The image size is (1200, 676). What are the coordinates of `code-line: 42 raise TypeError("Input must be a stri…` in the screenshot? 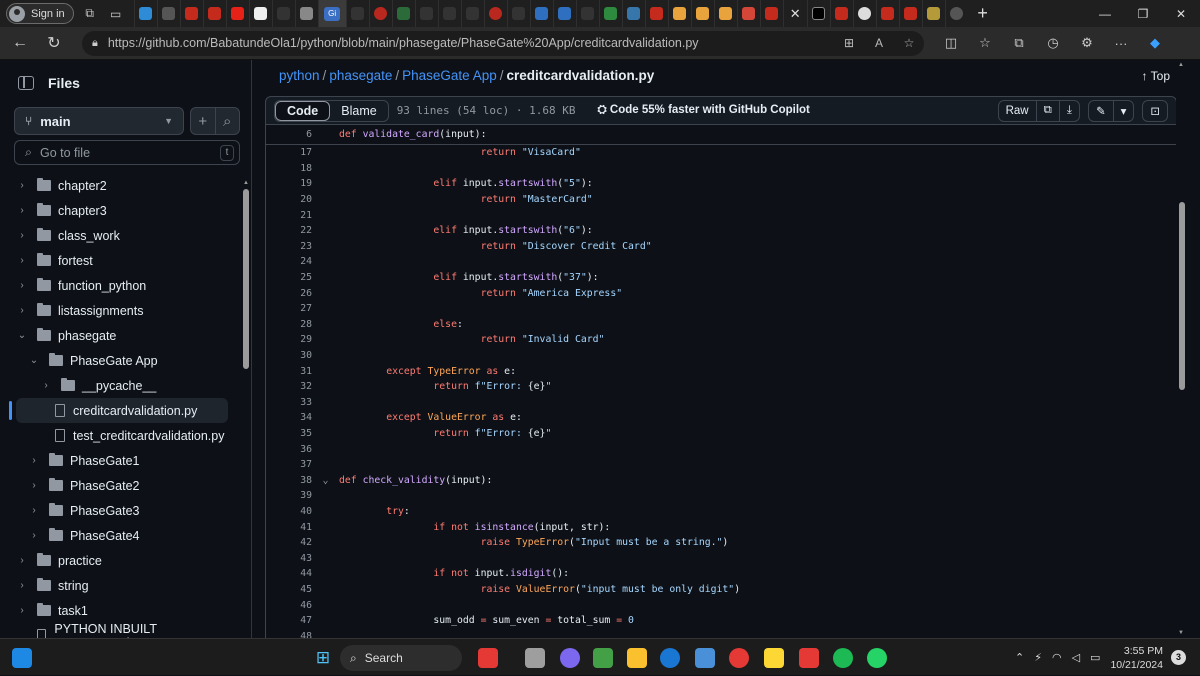 It's located at (721, 543).